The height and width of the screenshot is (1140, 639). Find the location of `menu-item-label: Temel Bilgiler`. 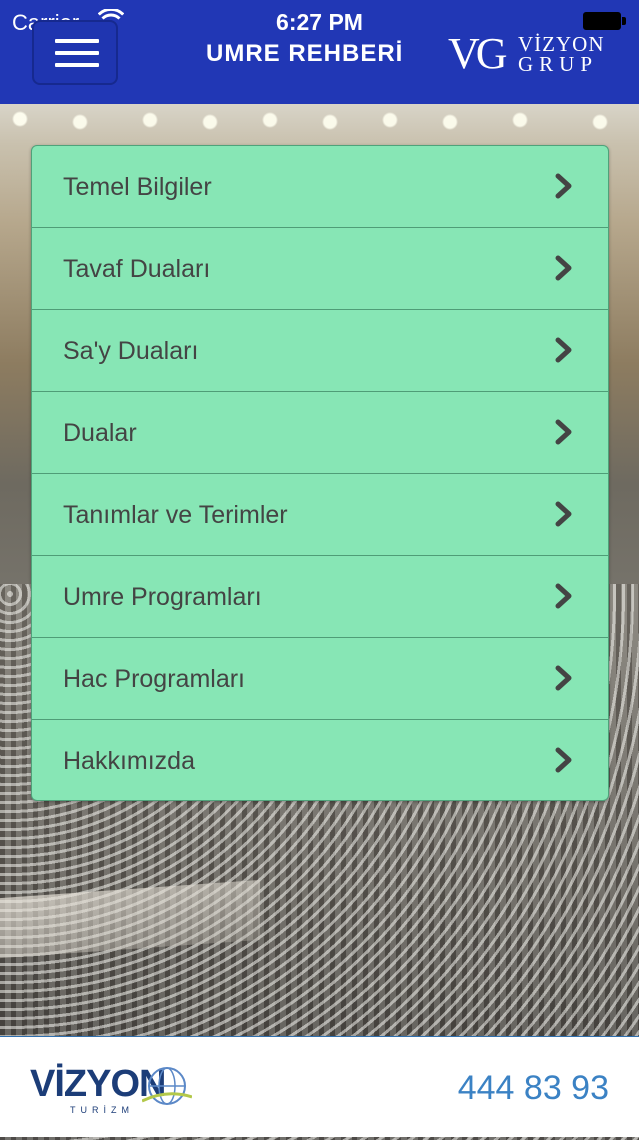

menu-item-label: Temel Bilgiler is located at coordinates (137, 187).